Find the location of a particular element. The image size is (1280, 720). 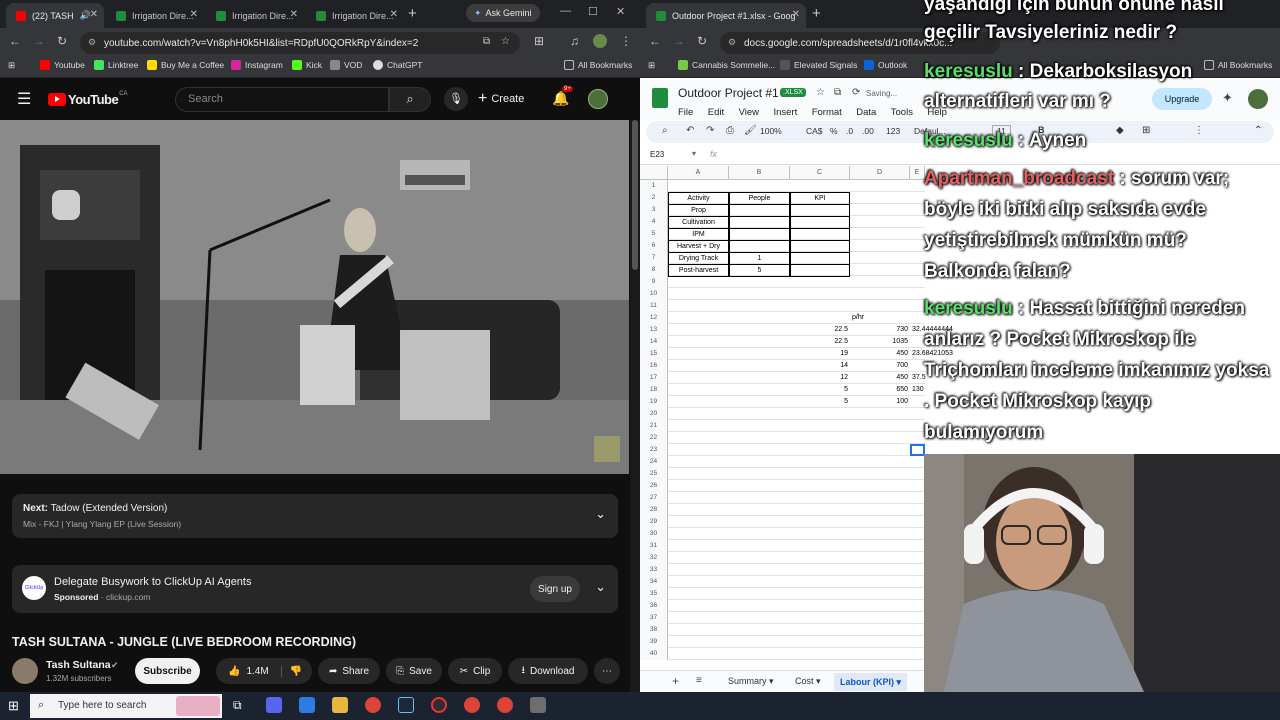

bookmark-outlook: Outlook is located at coordinates (885, 65).